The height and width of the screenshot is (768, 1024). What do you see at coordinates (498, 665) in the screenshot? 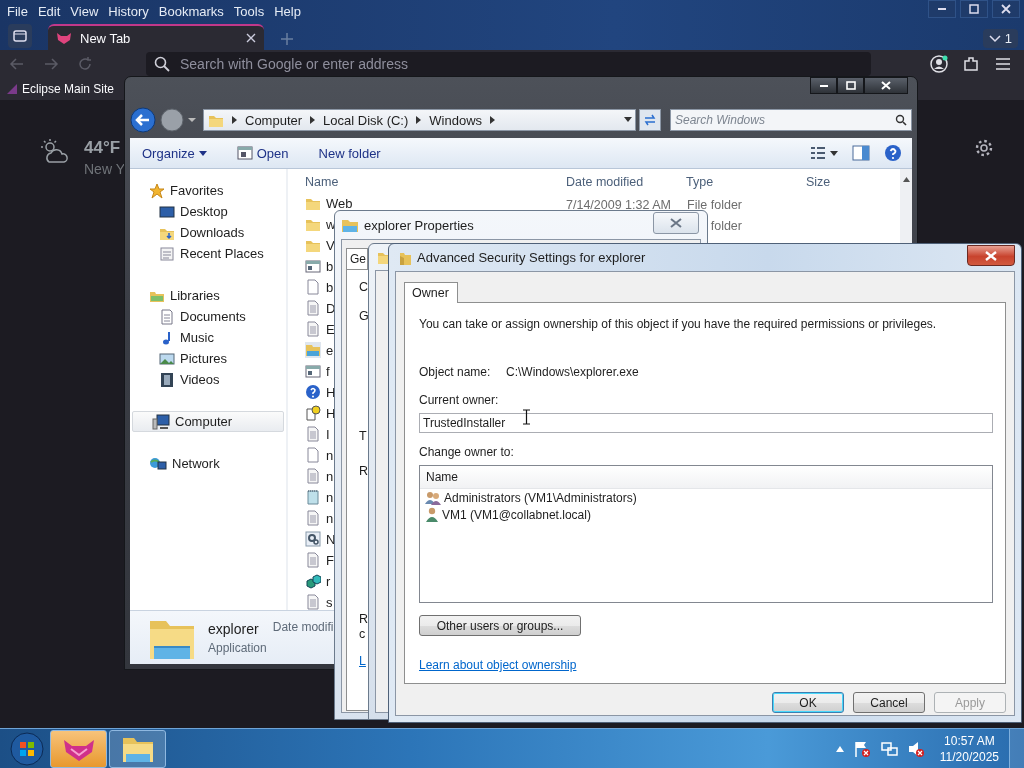
I see `learn-link: Learn about object ownership` at bounding box center [498, 665].